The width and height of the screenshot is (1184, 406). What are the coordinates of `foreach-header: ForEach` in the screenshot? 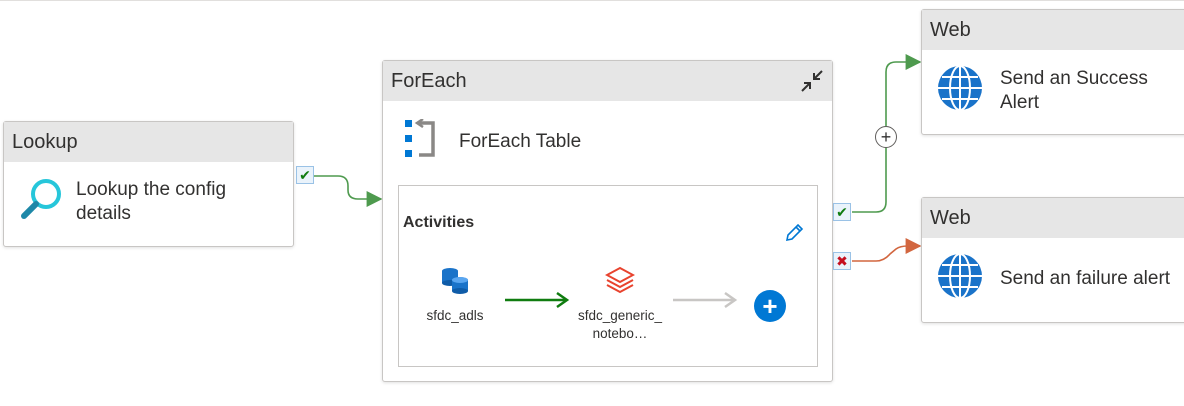 It's located at (429, 80).